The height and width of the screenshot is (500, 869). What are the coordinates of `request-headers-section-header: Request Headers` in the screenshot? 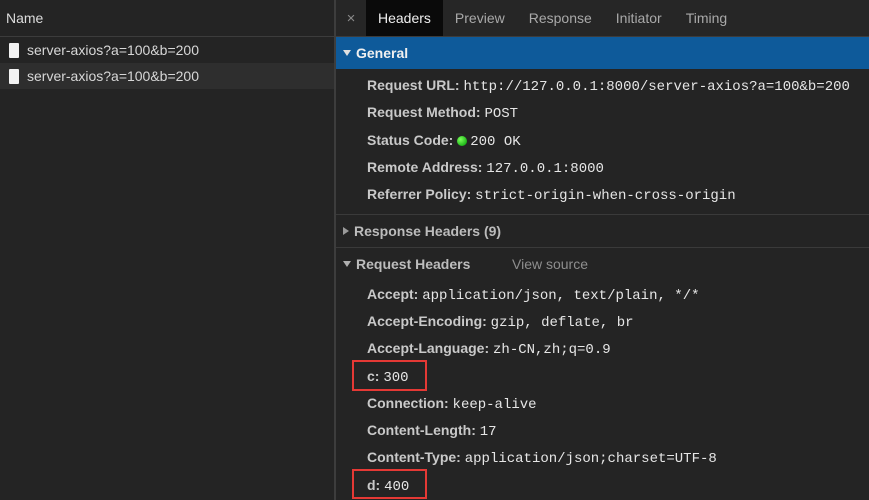 It's located at (406, 264).